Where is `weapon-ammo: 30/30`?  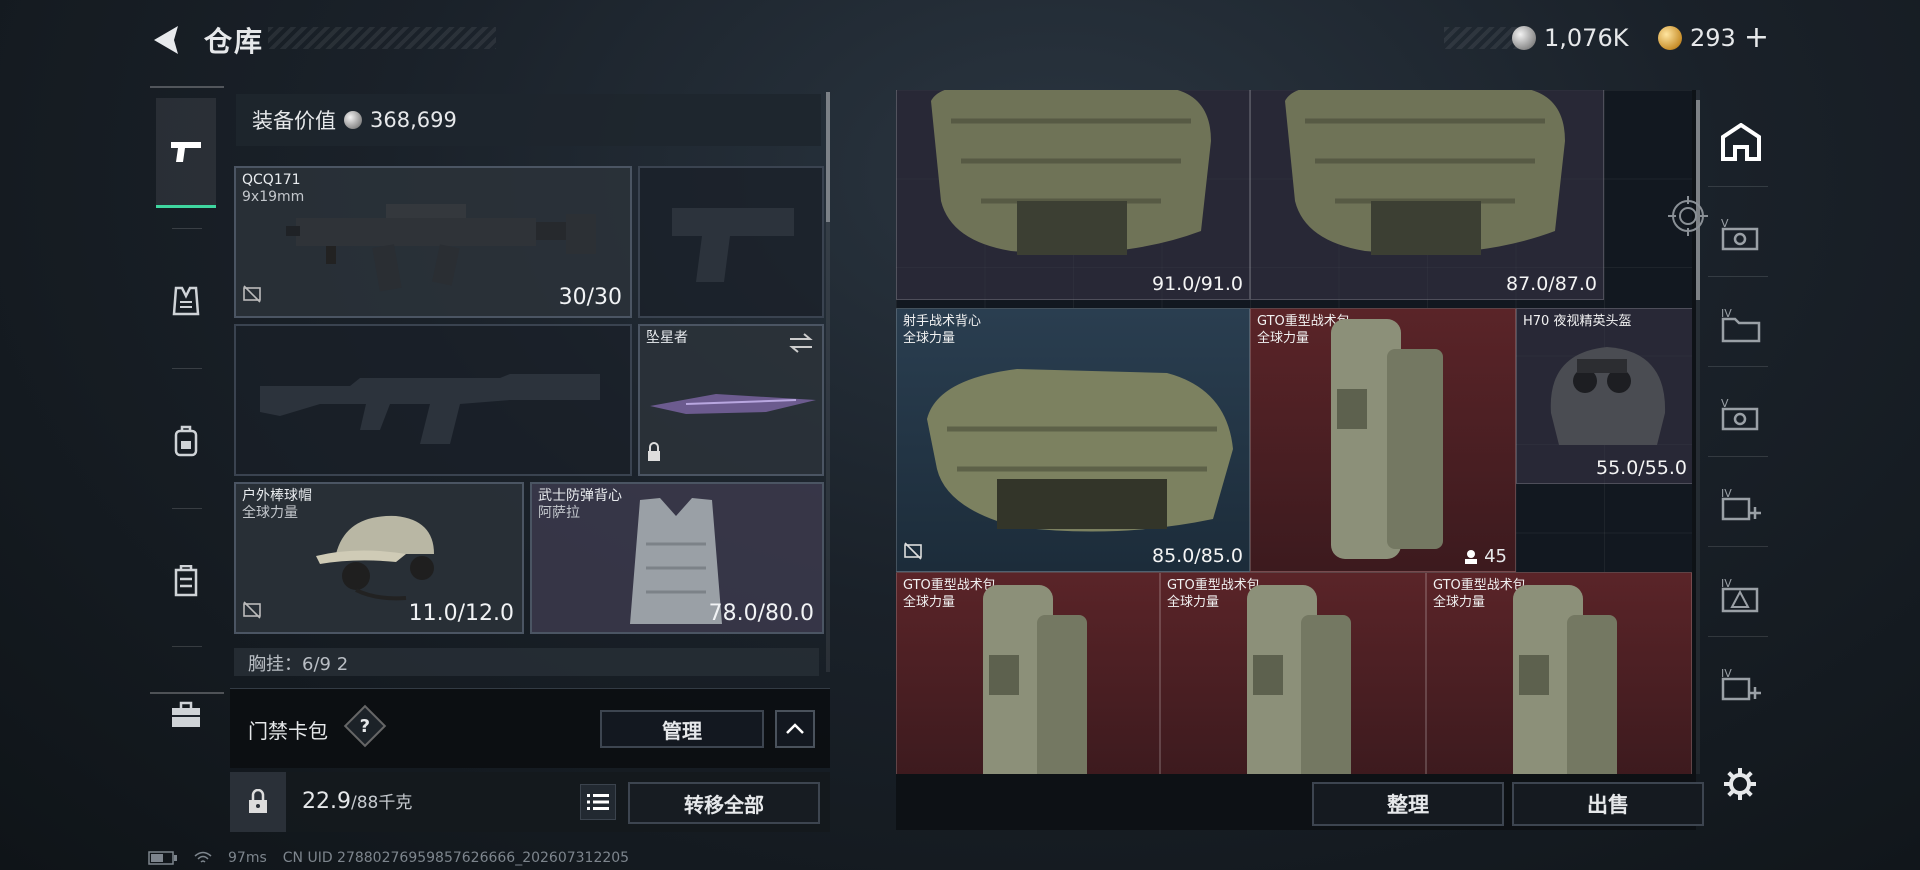
weapon-ammo: 30/30 is located at coordinates (590, 297).